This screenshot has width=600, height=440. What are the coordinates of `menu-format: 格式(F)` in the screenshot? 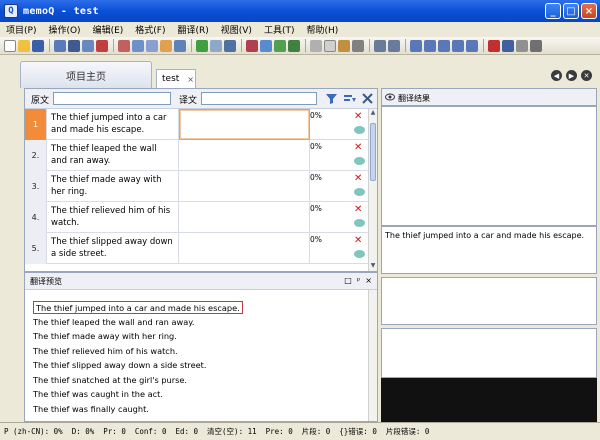 It's located at (150, 29).